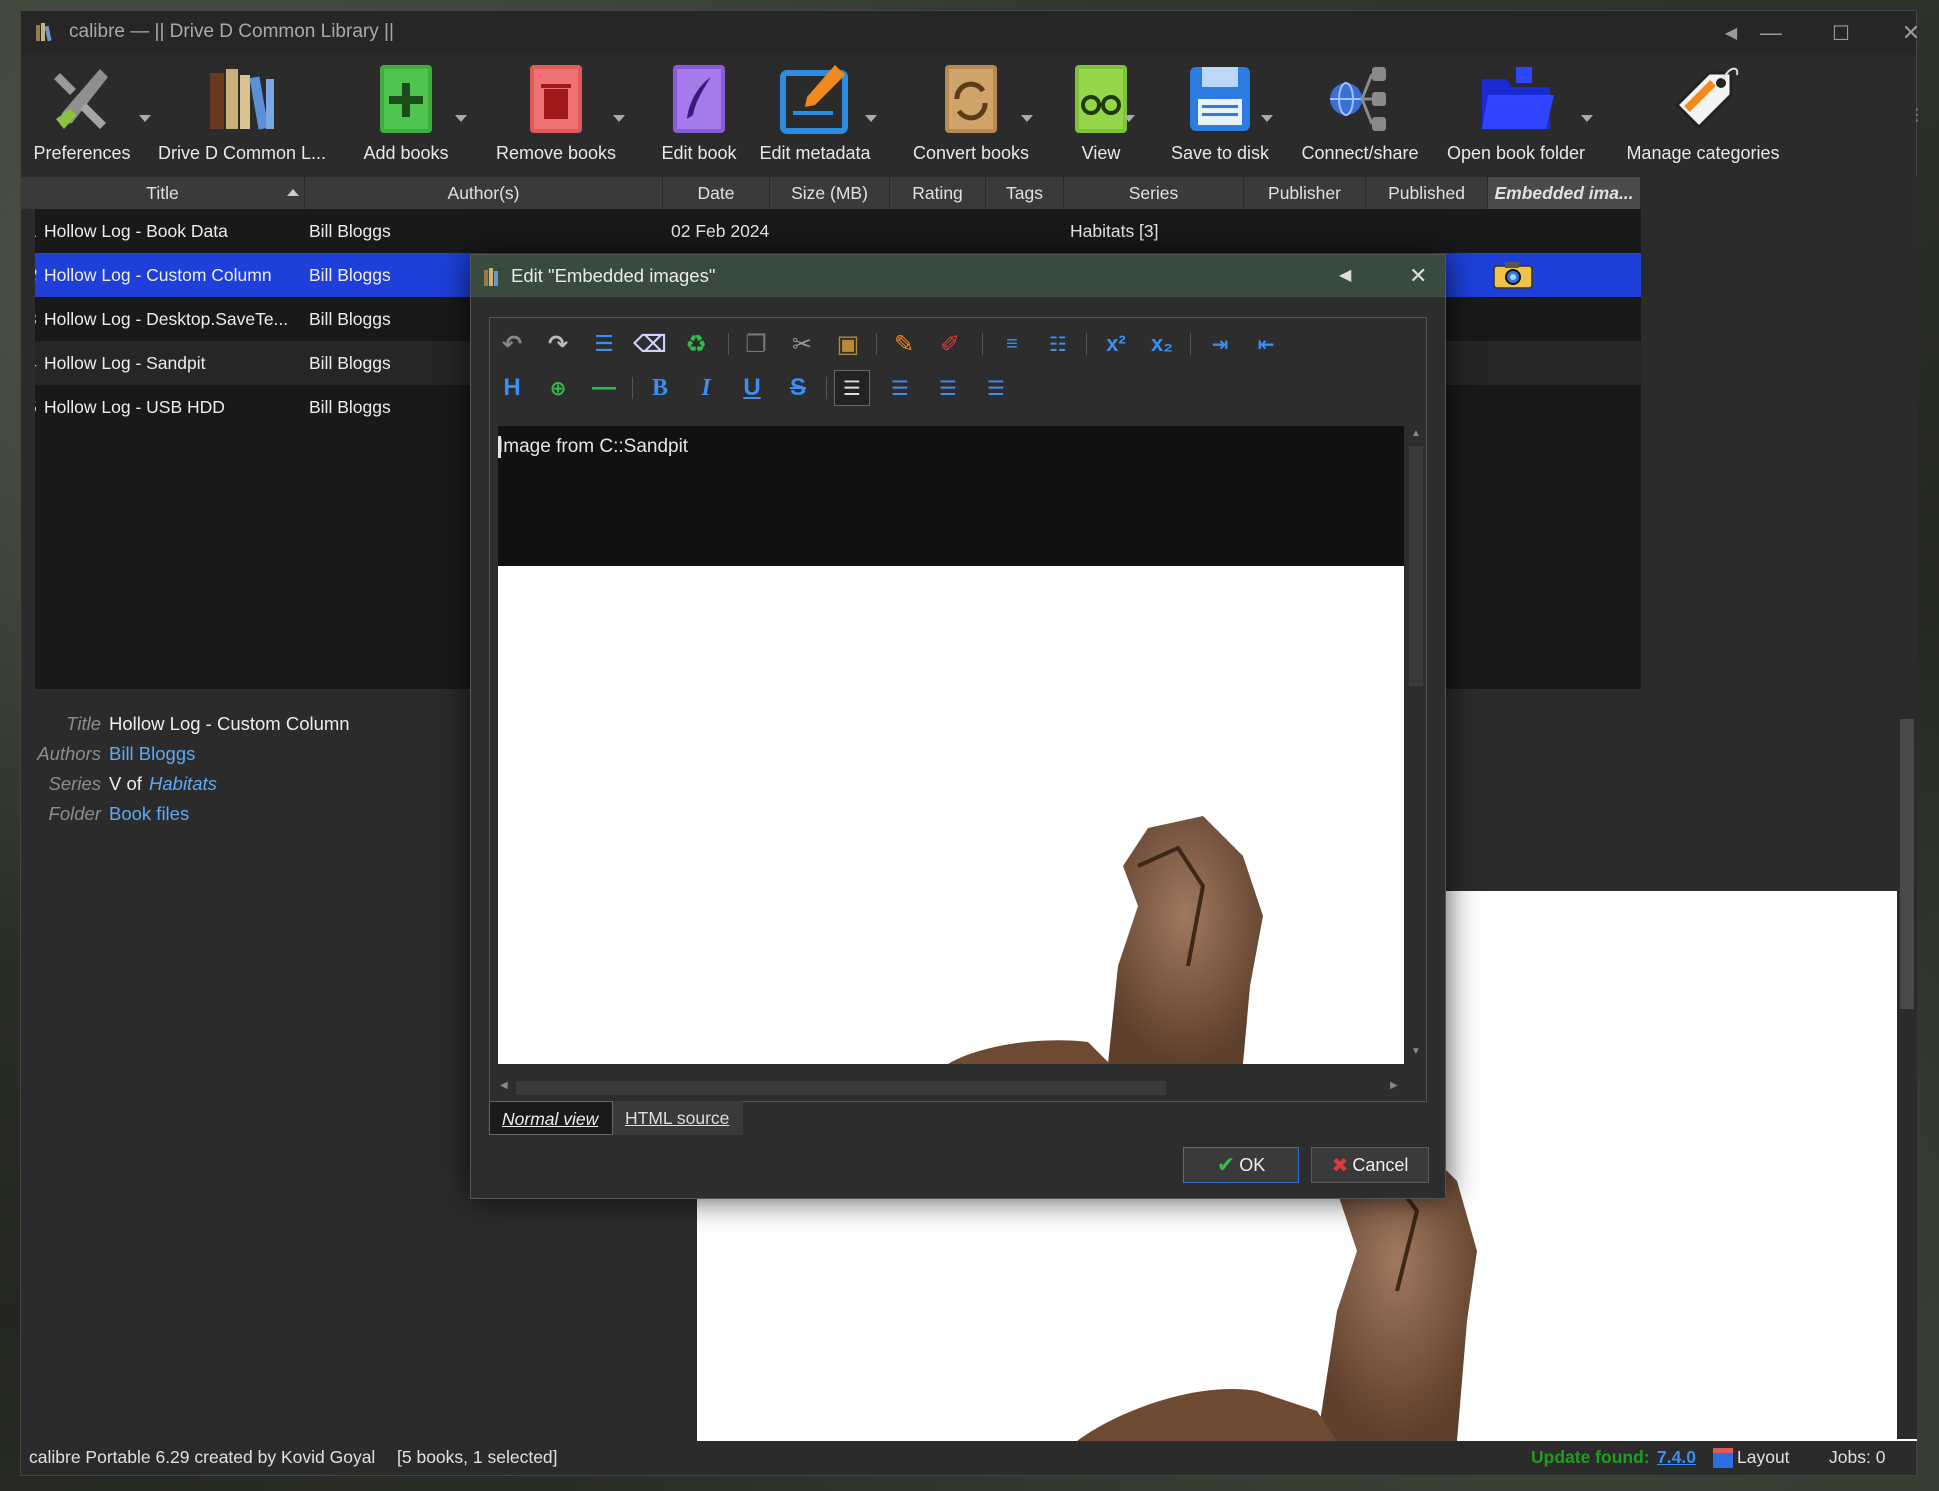 The height and width of the screenshot is (1491, 1939). I want to click on minimize-button: —, so click(1771, 33).